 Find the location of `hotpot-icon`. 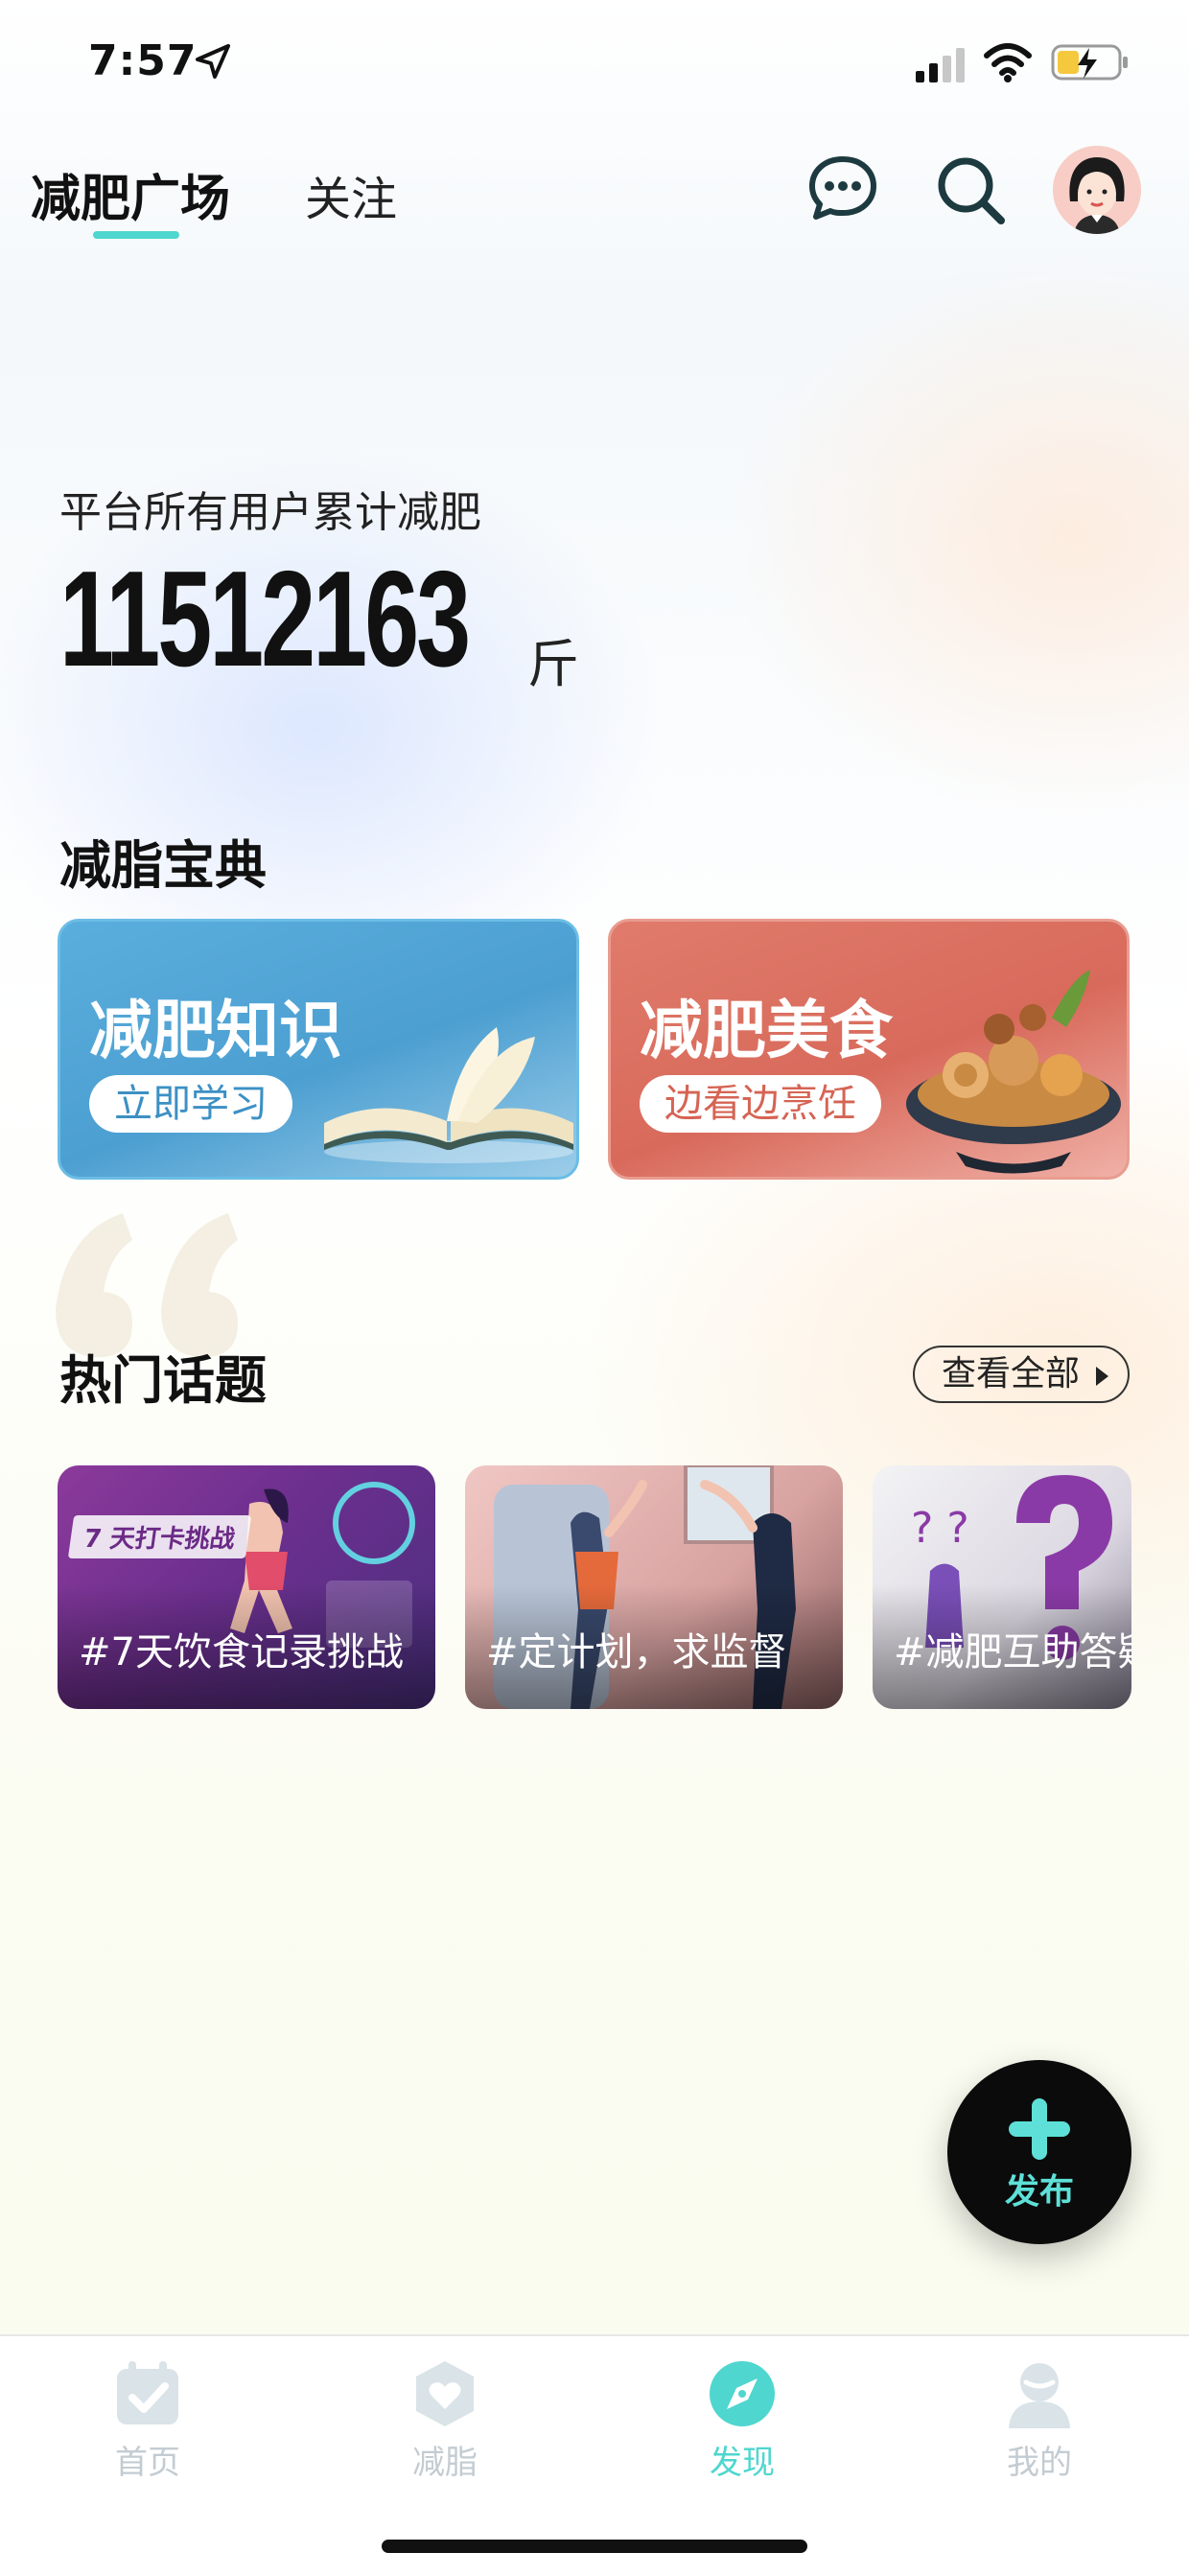

hotpot-icon is located at coordinates (1013, 1072).